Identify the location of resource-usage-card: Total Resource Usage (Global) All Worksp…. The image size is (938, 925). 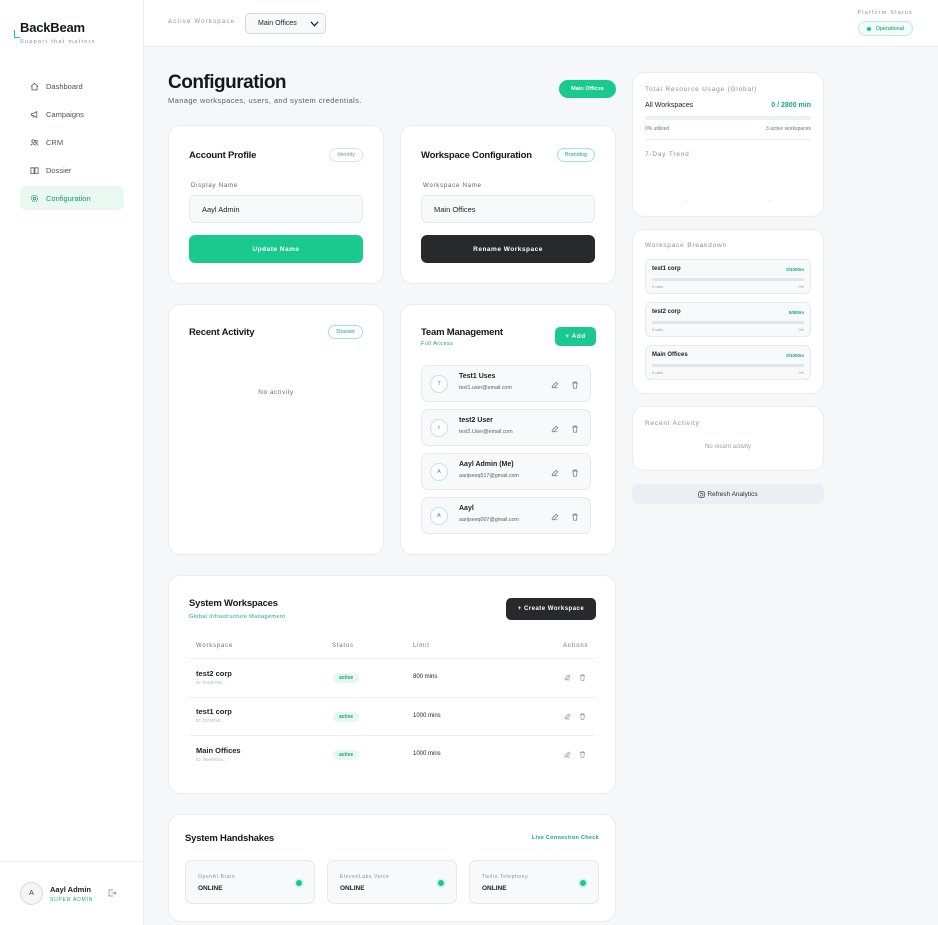
(728, 144).